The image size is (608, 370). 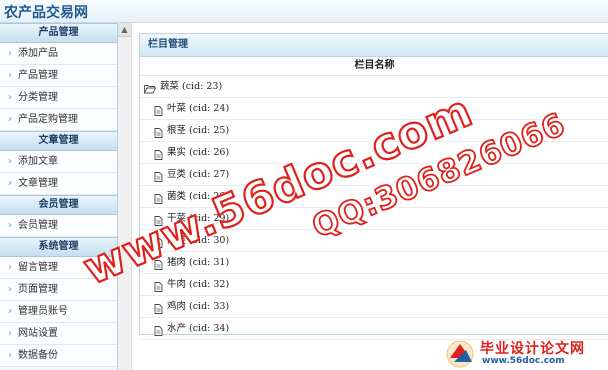 I want to click on sidebar-section-header: 会员管理, so click(x=58, y=205).